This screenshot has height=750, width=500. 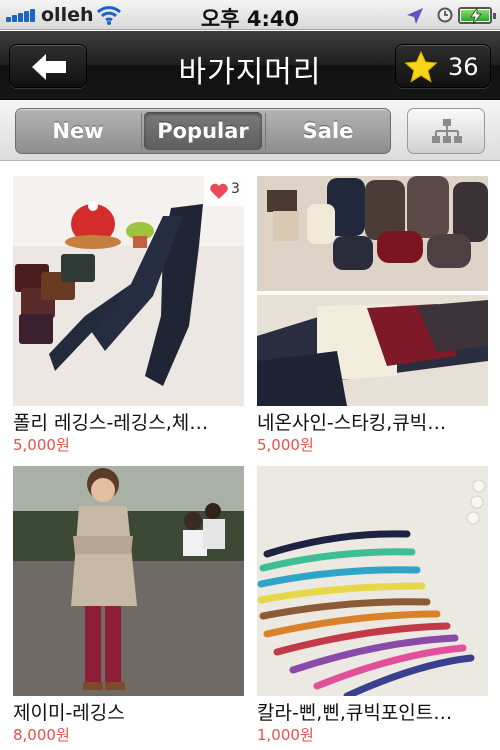 I want to click on location-arrow-icon, so click(x=415, y=16).